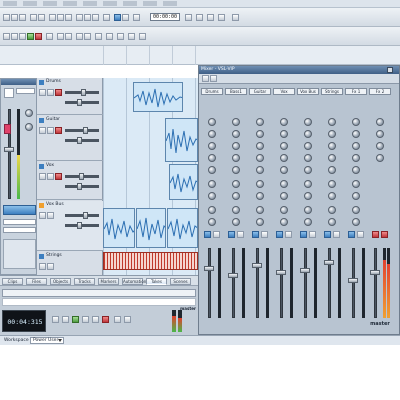 Image resolution: width=400 pixels, height=400 pixels. I want to click on tab-clips: Clips, so click(12, 281).